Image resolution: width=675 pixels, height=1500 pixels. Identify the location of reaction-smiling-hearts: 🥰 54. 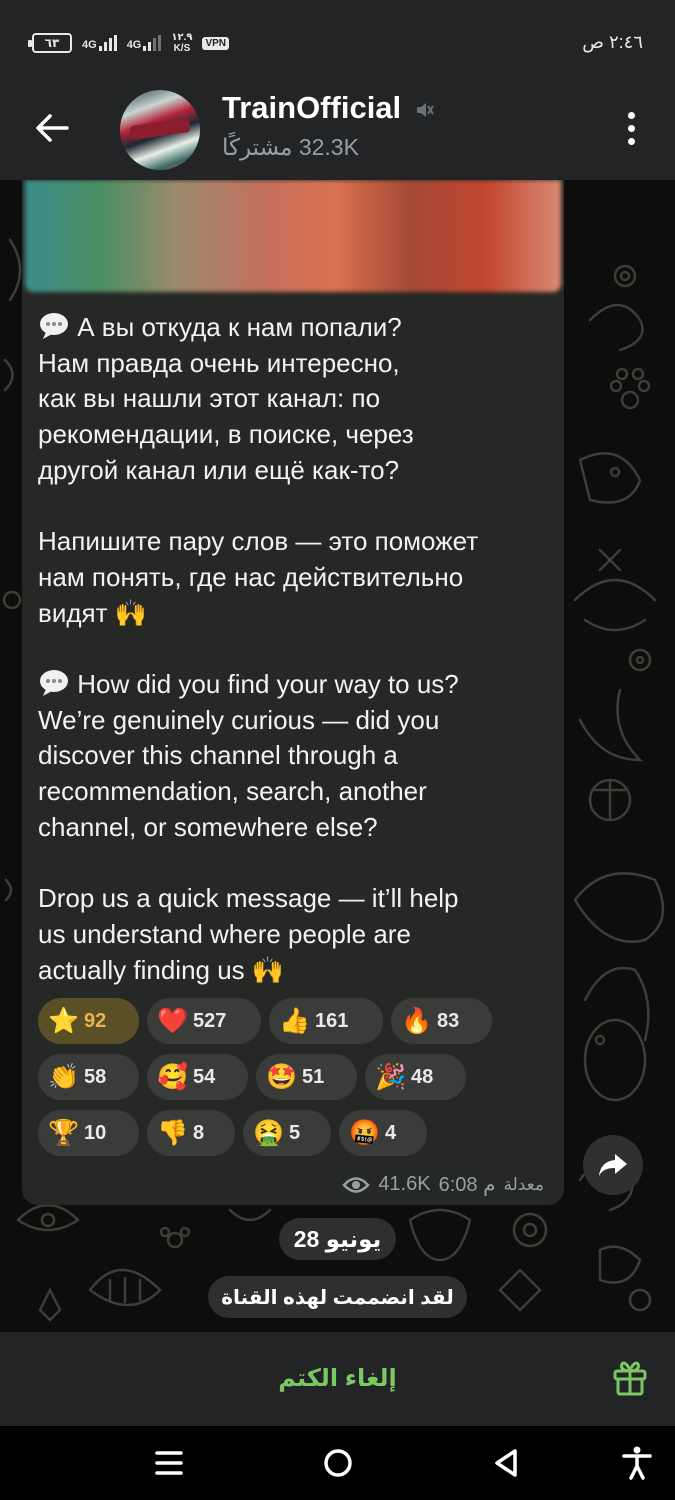
(197, 1077).